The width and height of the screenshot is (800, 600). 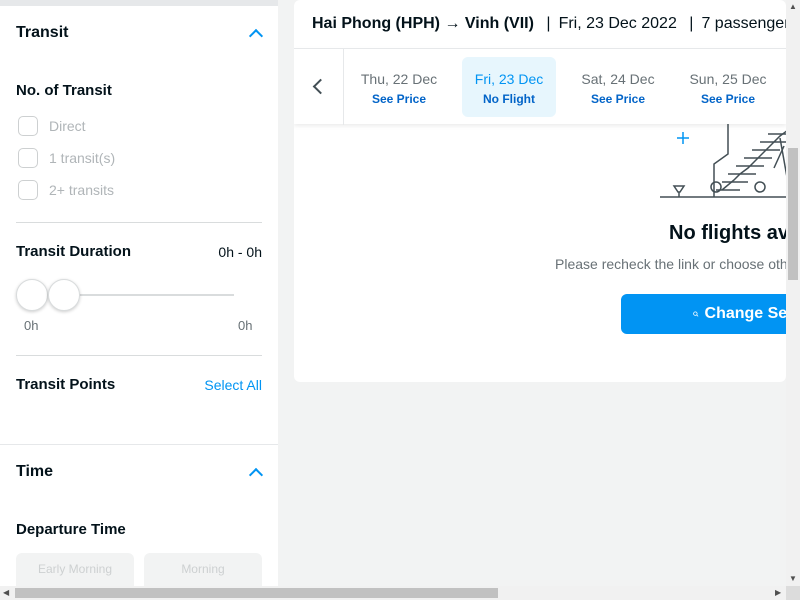 I want to click on horizontal-scrollbar: ◀ ▶, so click(x=393, y=593).